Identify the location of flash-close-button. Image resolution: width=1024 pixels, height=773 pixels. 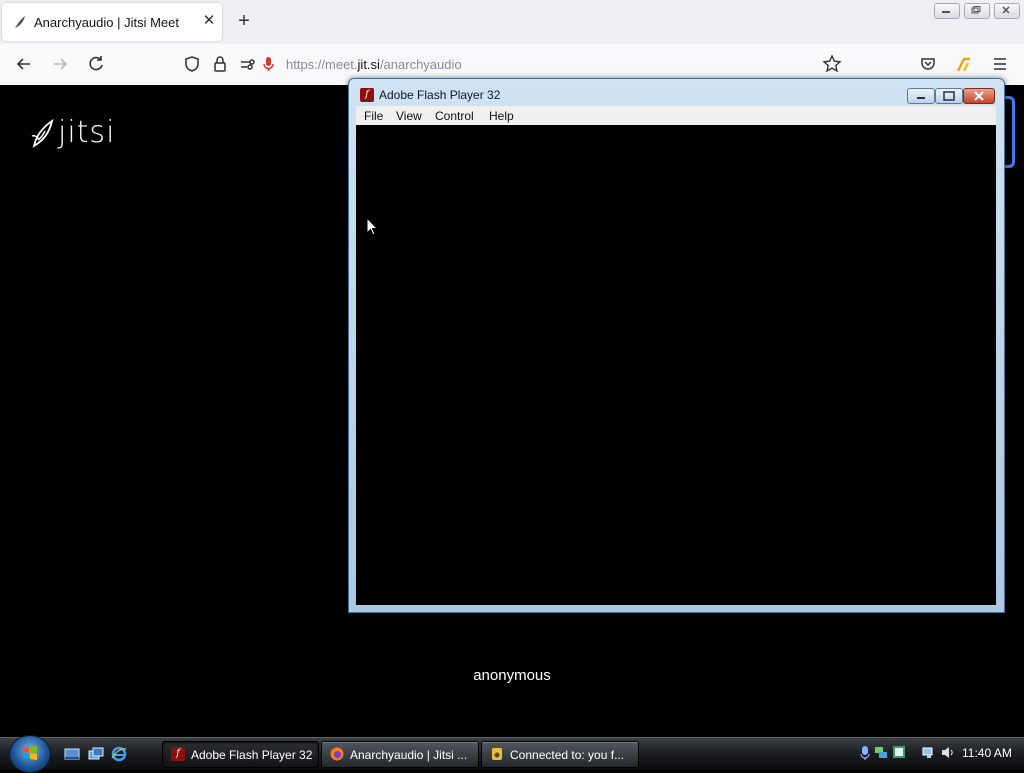
(979, 96).